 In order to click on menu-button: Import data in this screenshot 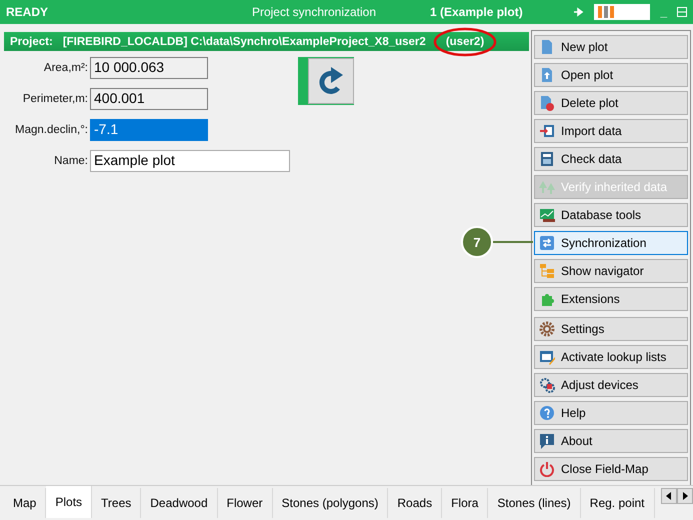, I will do `click(611, 131)`.